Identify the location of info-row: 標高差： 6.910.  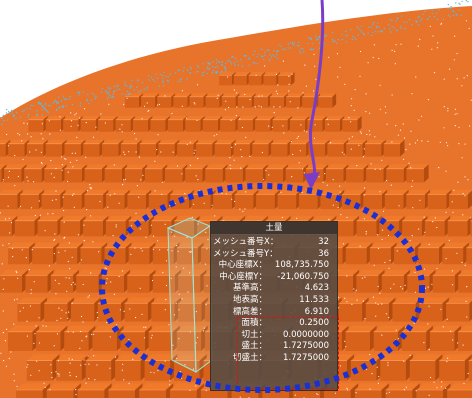
(274, 313).